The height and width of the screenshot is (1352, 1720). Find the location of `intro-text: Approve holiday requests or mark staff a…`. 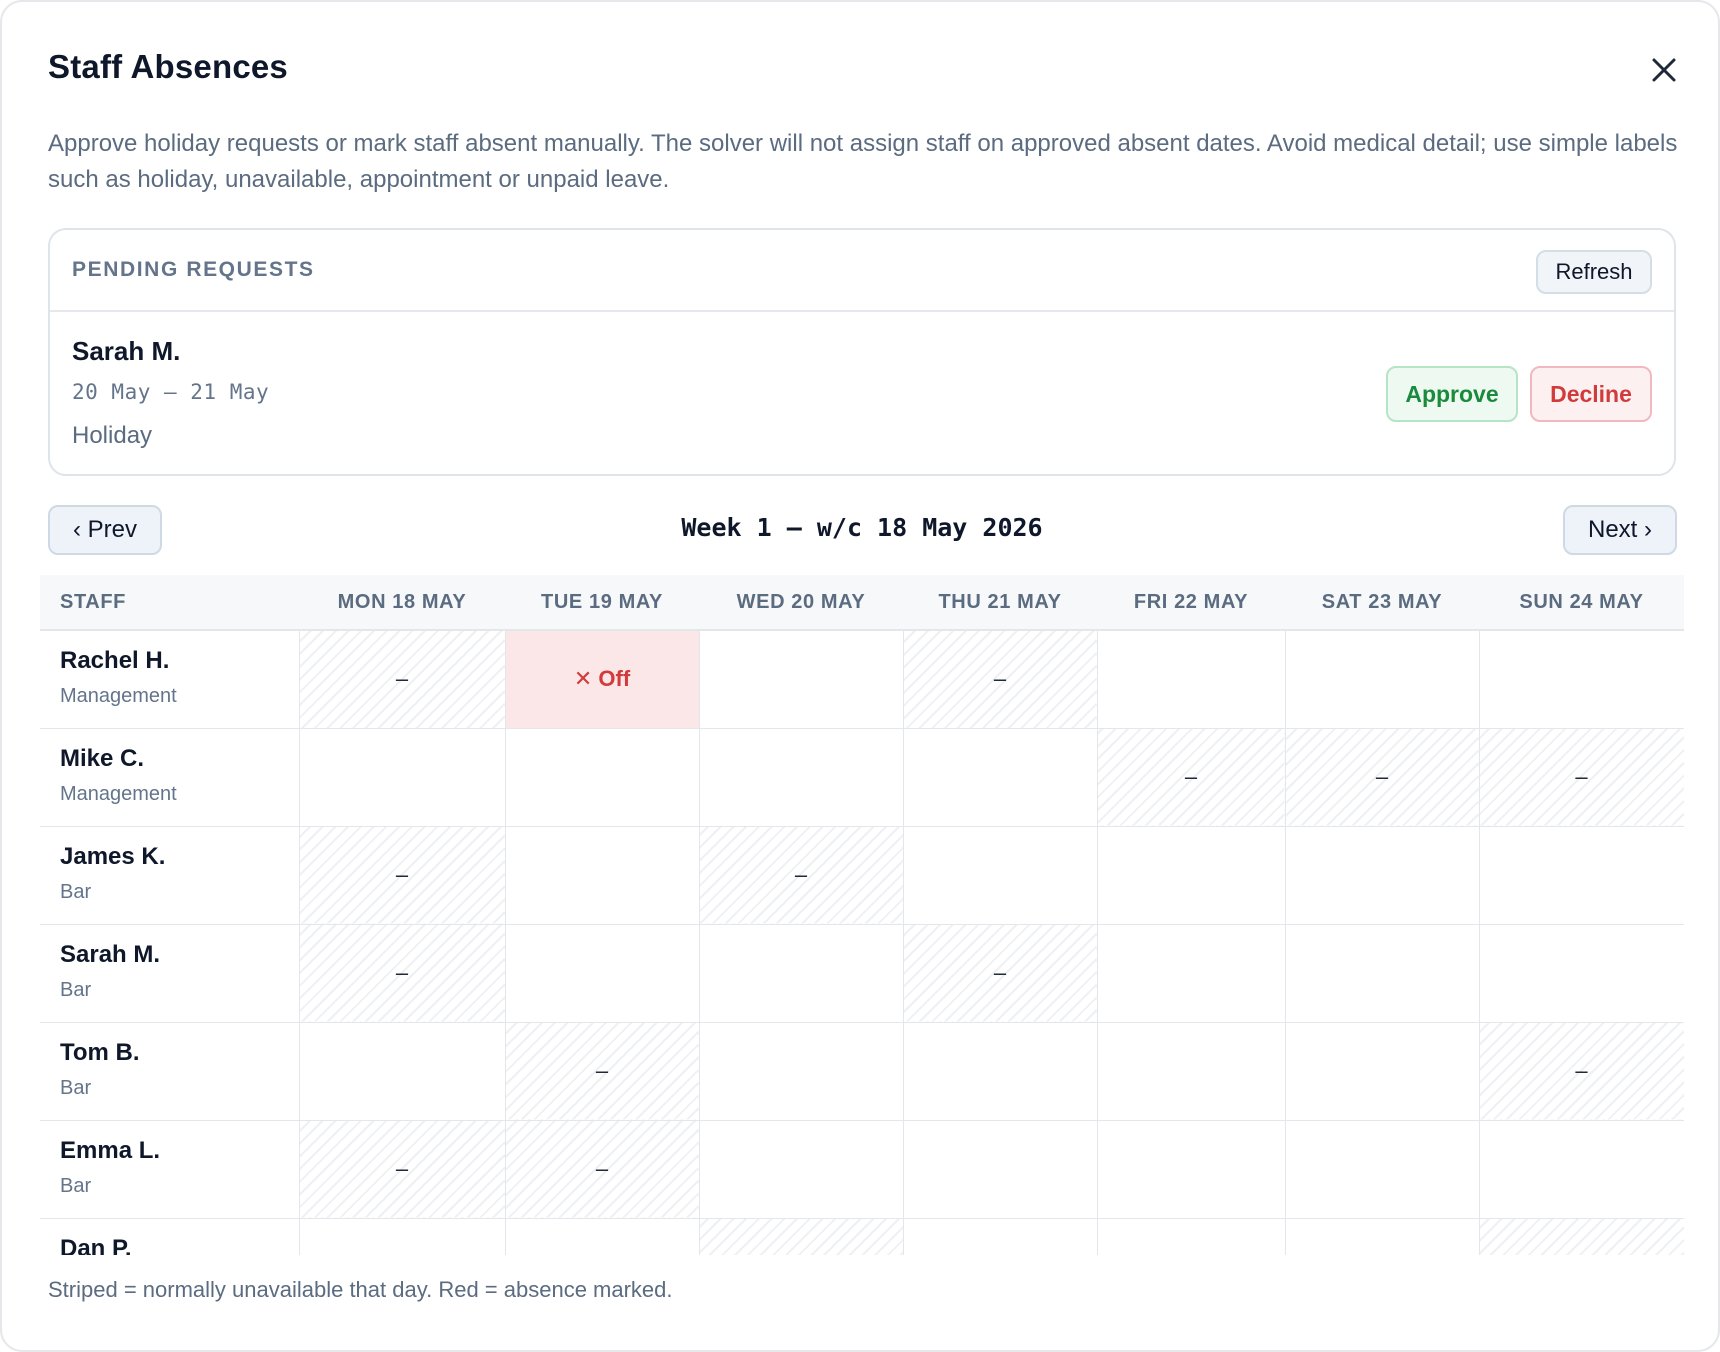

intro-text: Approve holiday requests or mark staff a… is located at coordinates (863, 161).